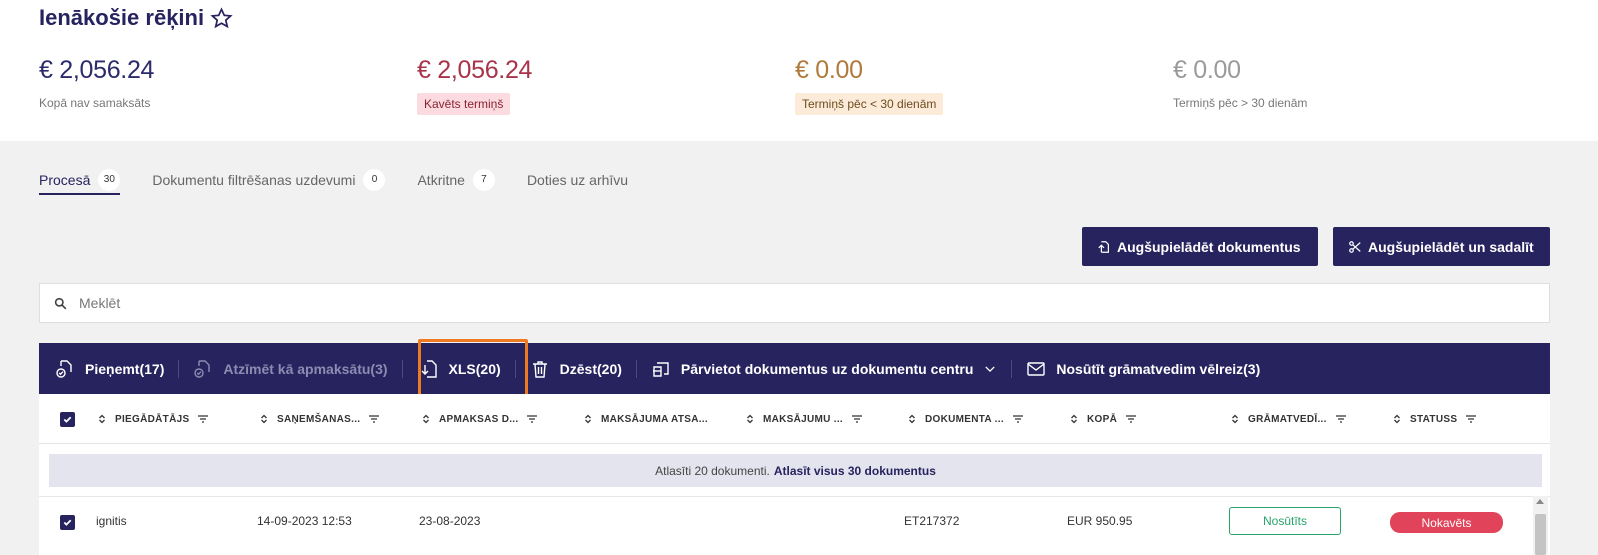  I want to click on tab-label: Dokumentu filtrēšanas uzdevumi, so click(254, 179).